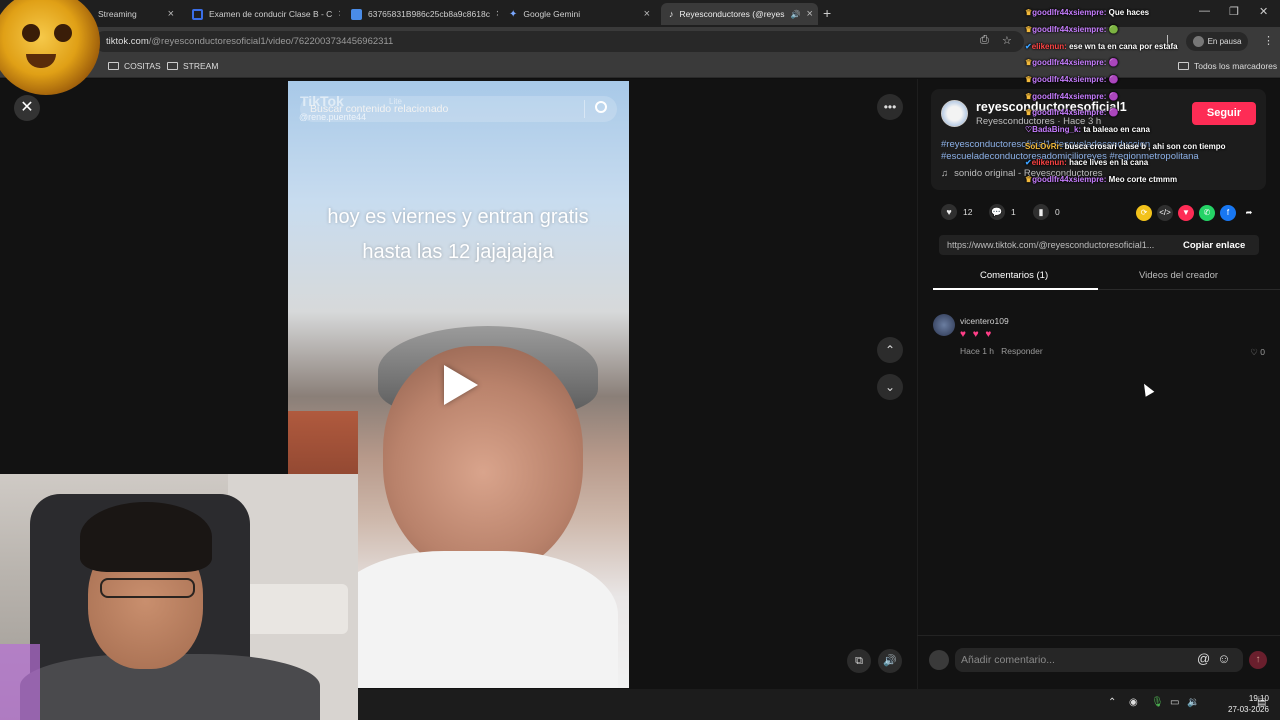 The image size is (1280, 720). What do you see at coordinates (890, 387) in the screenshot?
I see `next-video-button: ⌄` at bounding box center [890, 387].